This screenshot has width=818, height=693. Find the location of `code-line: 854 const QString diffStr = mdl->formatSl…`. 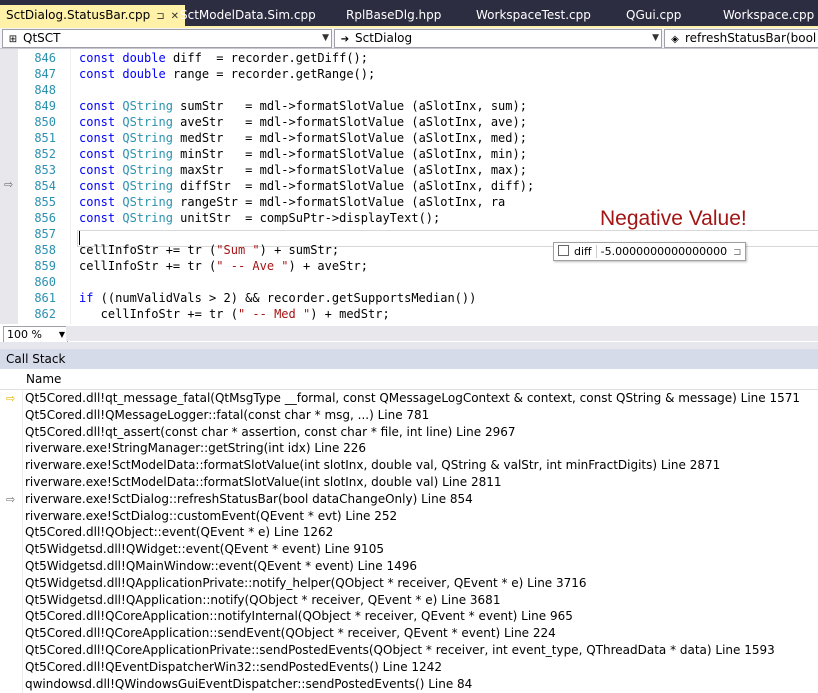

code-line: 854 const QString diffStr = mdl->formatSl… is located at coordinates (409, 186).